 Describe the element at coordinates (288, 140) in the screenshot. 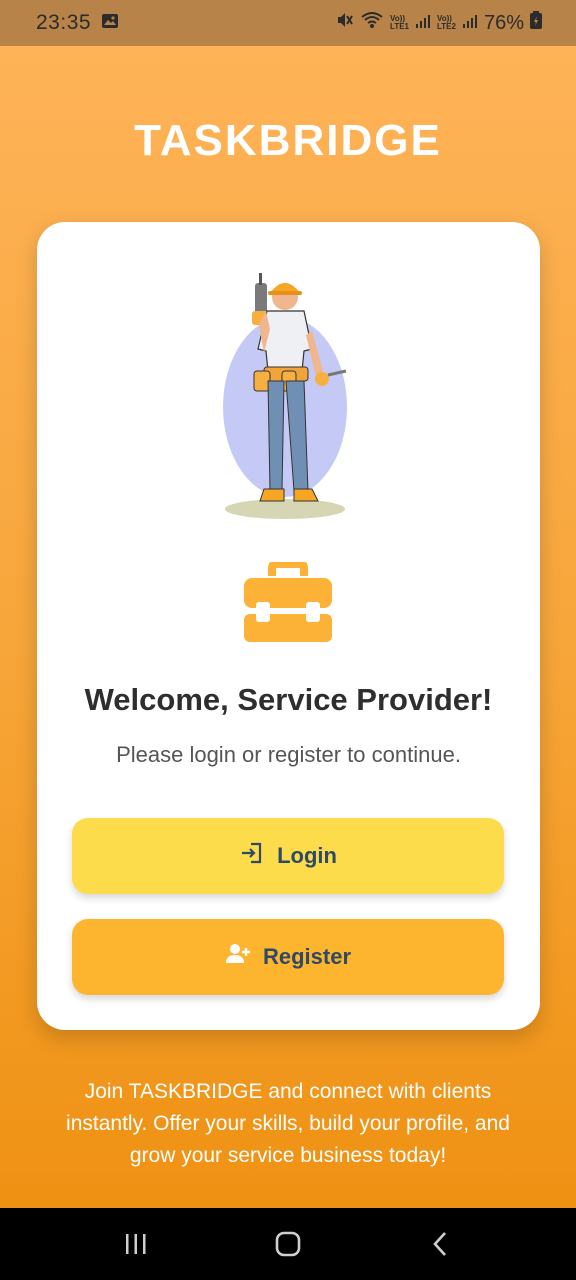

I see `app-title: TASKBRIDGE` at that location.